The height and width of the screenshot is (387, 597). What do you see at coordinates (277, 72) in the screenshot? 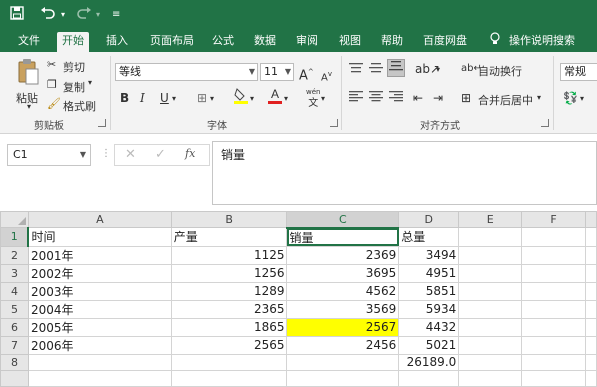
I see `font-size-select: 11 ▼` at bounding box center [277, 72].